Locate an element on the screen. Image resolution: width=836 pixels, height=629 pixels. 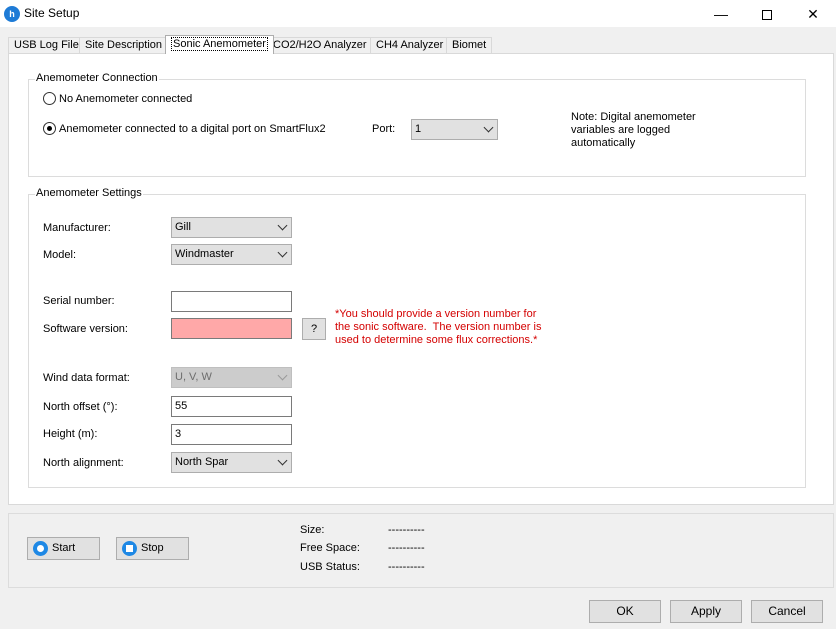
stop-label: Stop is located at coordinates (152, 548).